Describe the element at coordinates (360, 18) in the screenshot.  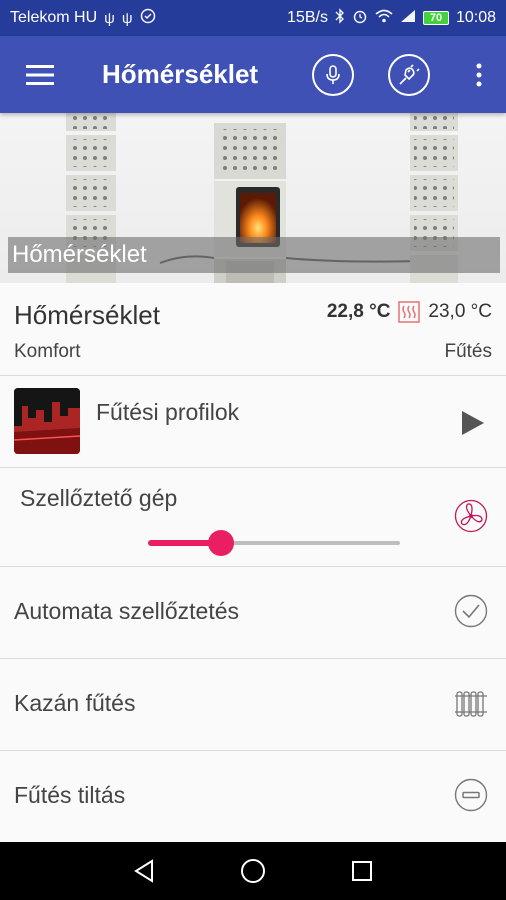
I see `alarm-icon` at that location.